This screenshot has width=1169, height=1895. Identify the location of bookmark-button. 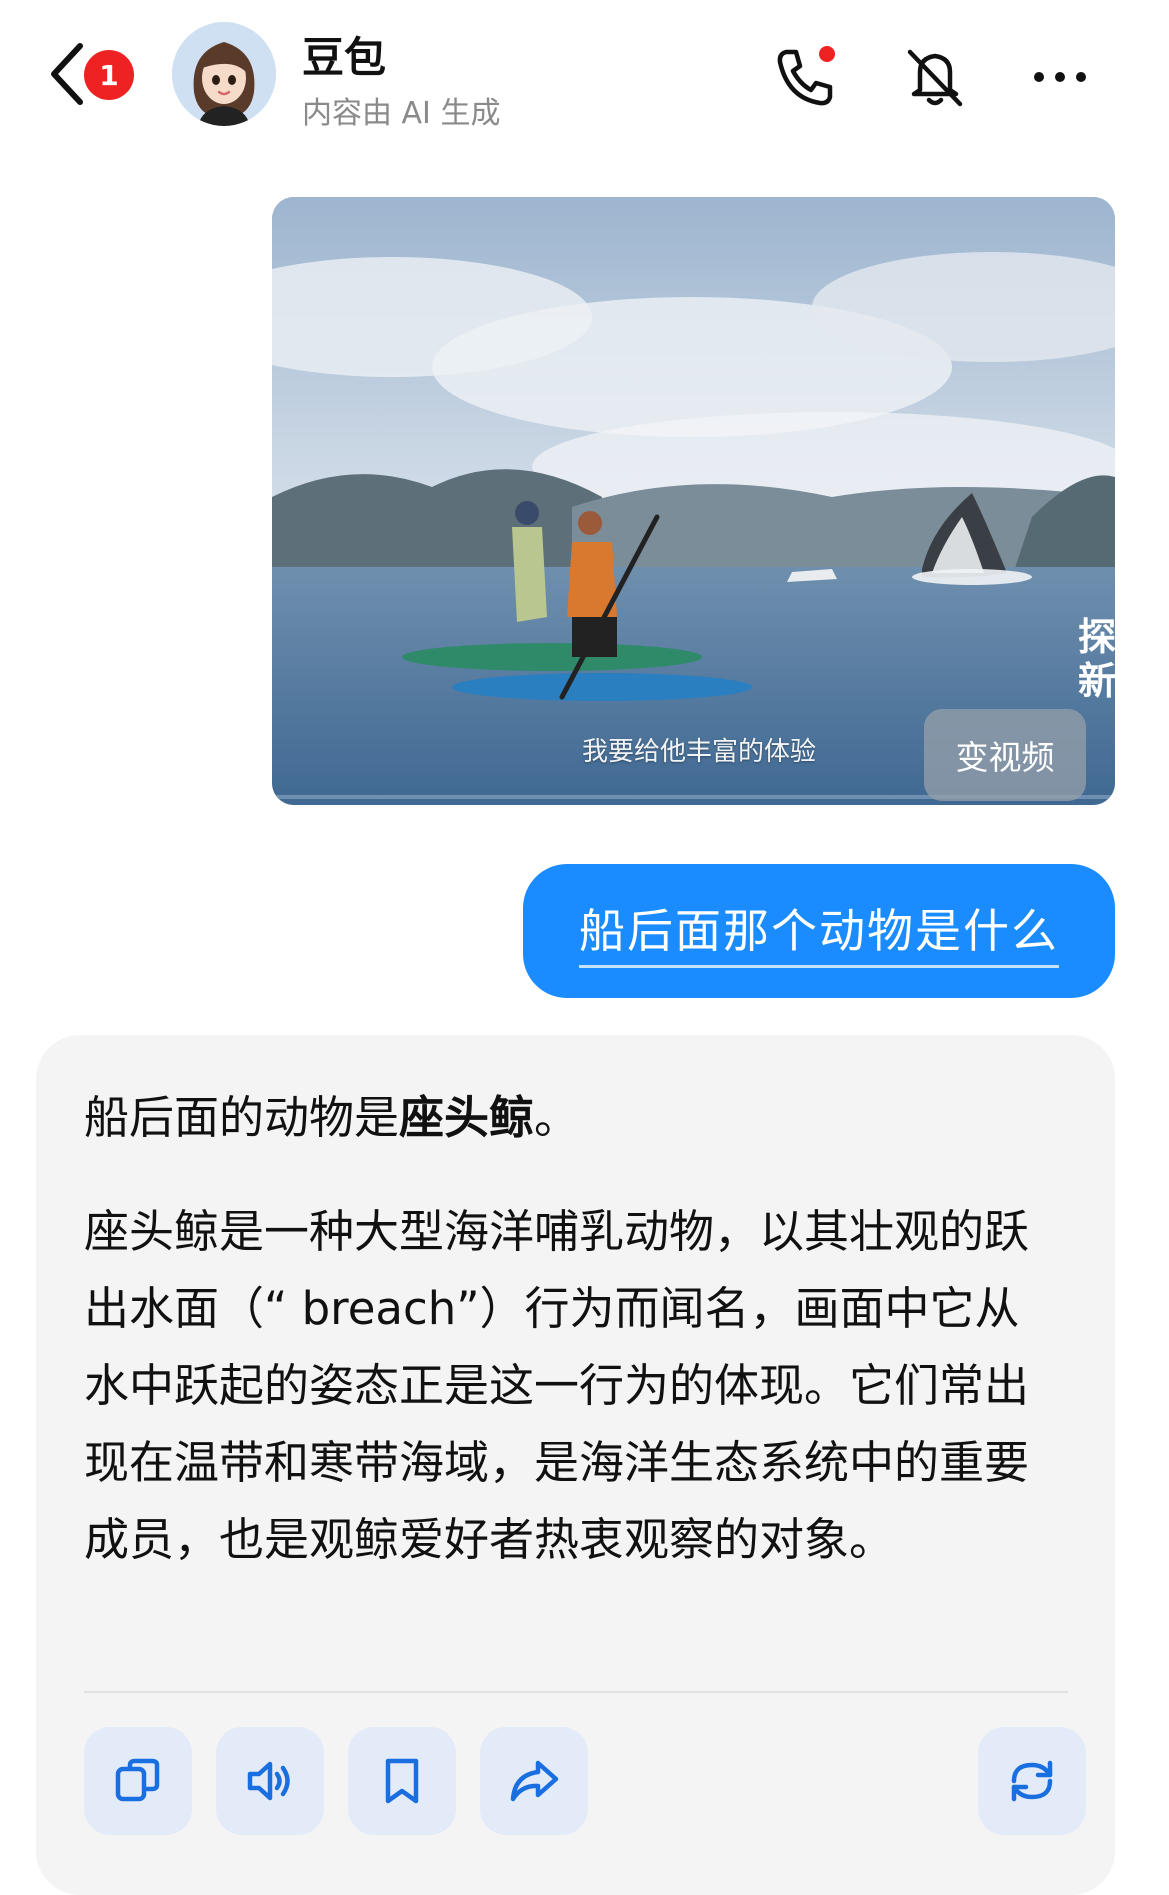
(402, 1781).